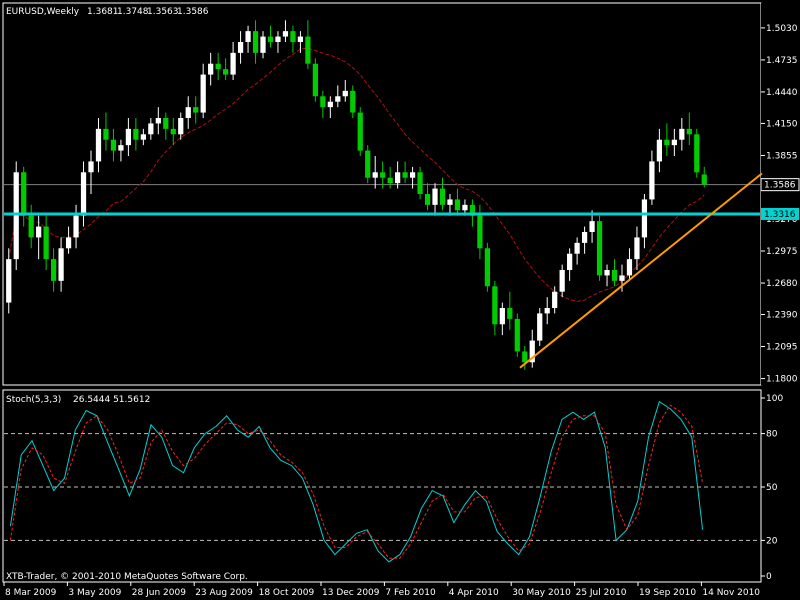 This screenshot has width=800, height=600. Describe the element at coordinates (33, 400) in the screenshot. I see `stochastic-title: Stoch(5,3,3)` at that location.